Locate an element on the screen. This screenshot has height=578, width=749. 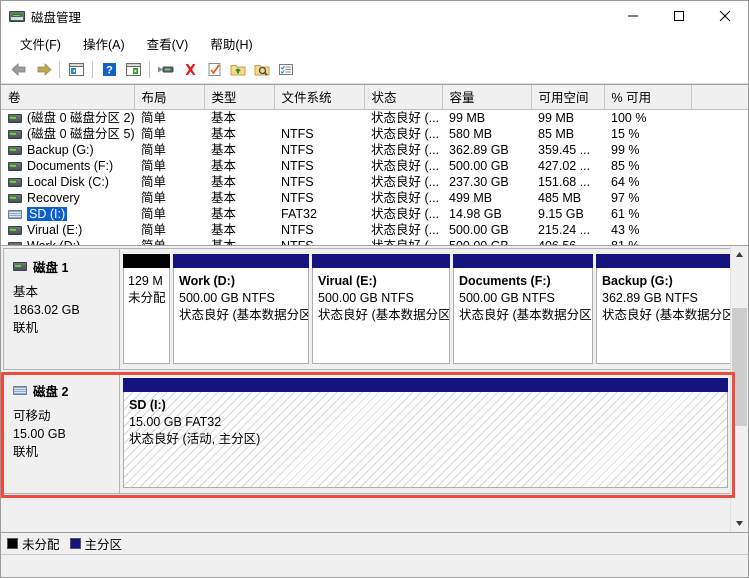
properties-icon is located at coordinates (166, 69).